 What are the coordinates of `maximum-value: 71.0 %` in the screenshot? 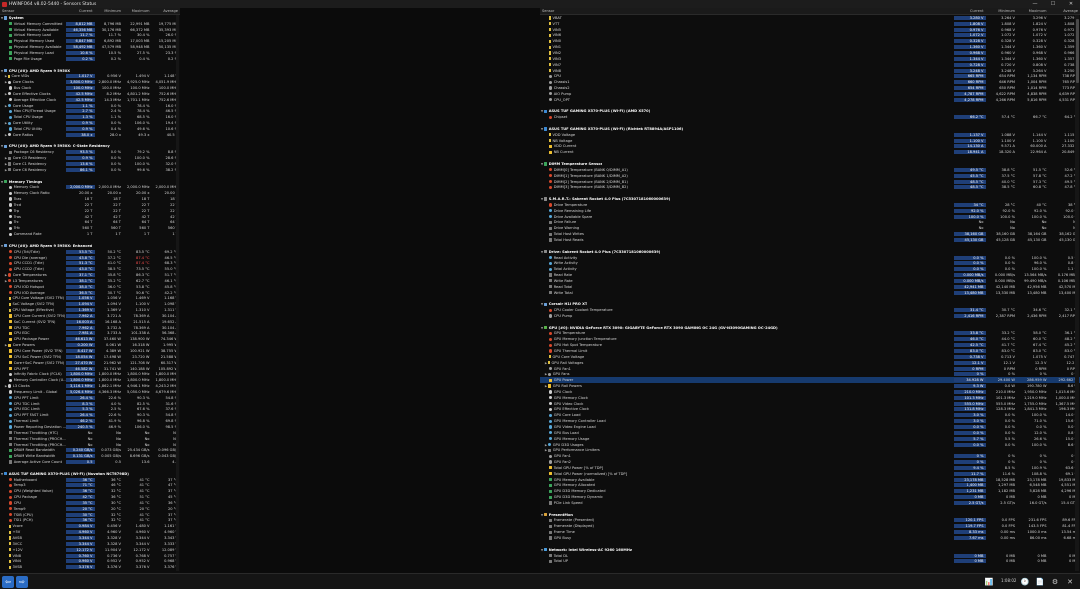 It's located at (1040, 421).